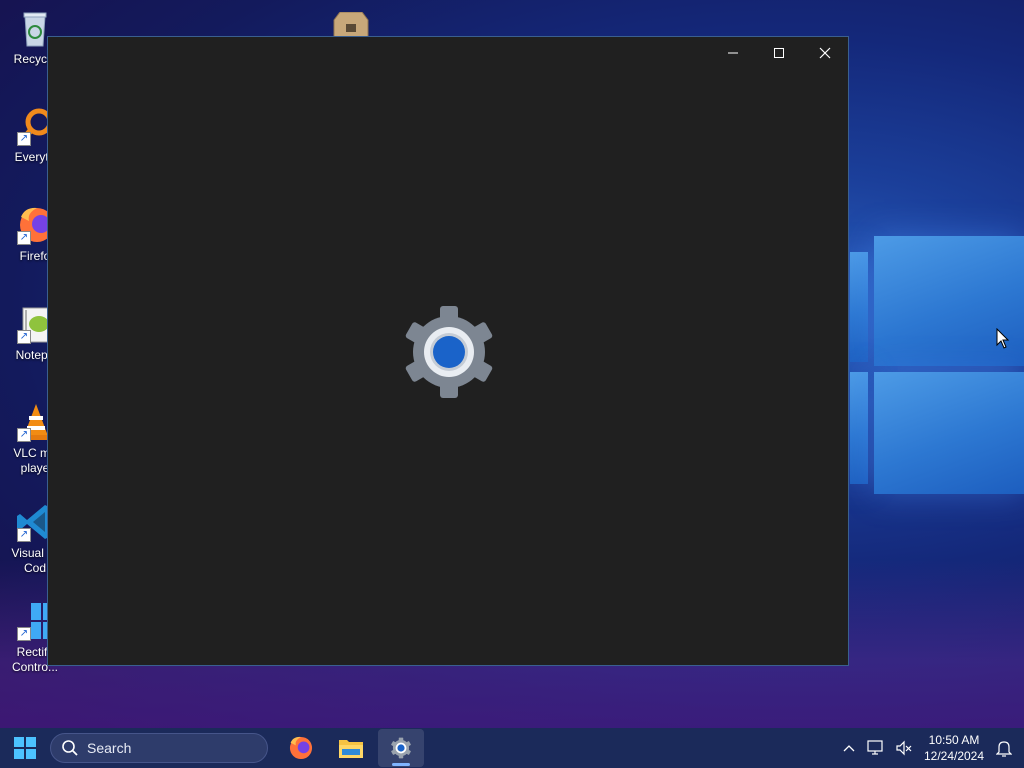  I want to click on taskbar-app-settings, so click(401, 748).